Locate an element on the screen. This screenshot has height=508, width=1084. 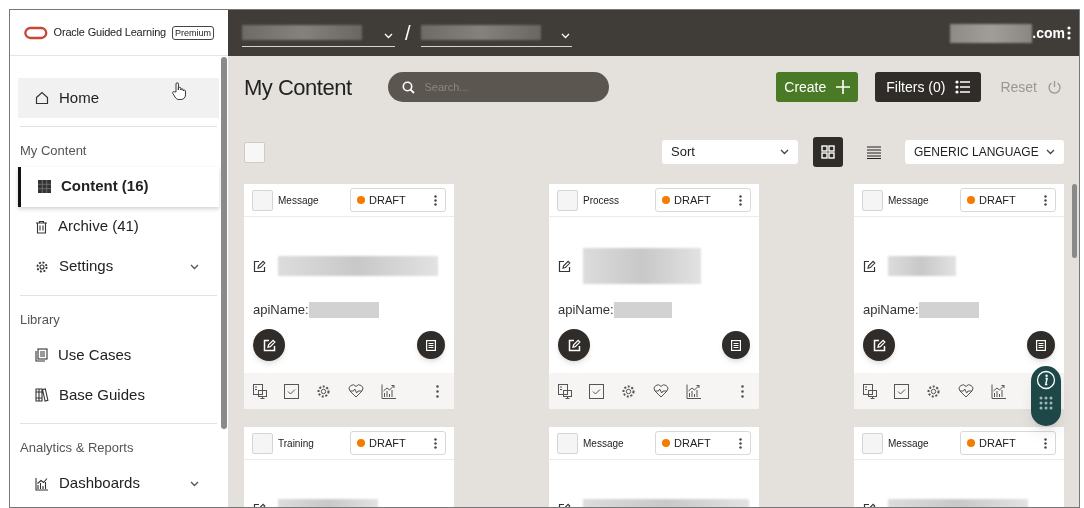
grid-dots-icon is located at coordinates (1046, 403).